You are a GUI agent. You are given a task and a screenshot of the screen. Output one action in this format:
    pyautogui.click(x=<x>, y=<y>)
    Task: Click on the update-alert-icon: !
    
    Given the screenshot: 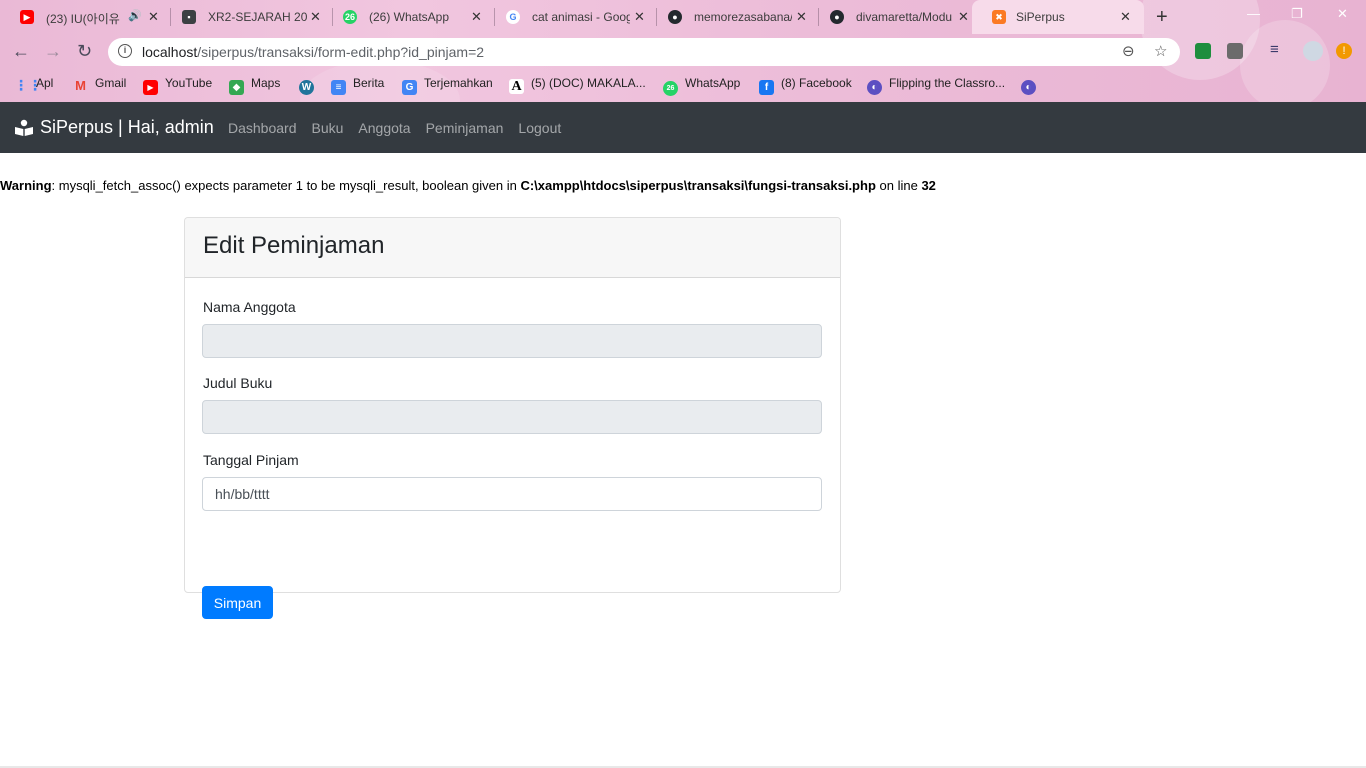 What is the action you would take?
    pyautogui.click(x=1344, y=51)
    